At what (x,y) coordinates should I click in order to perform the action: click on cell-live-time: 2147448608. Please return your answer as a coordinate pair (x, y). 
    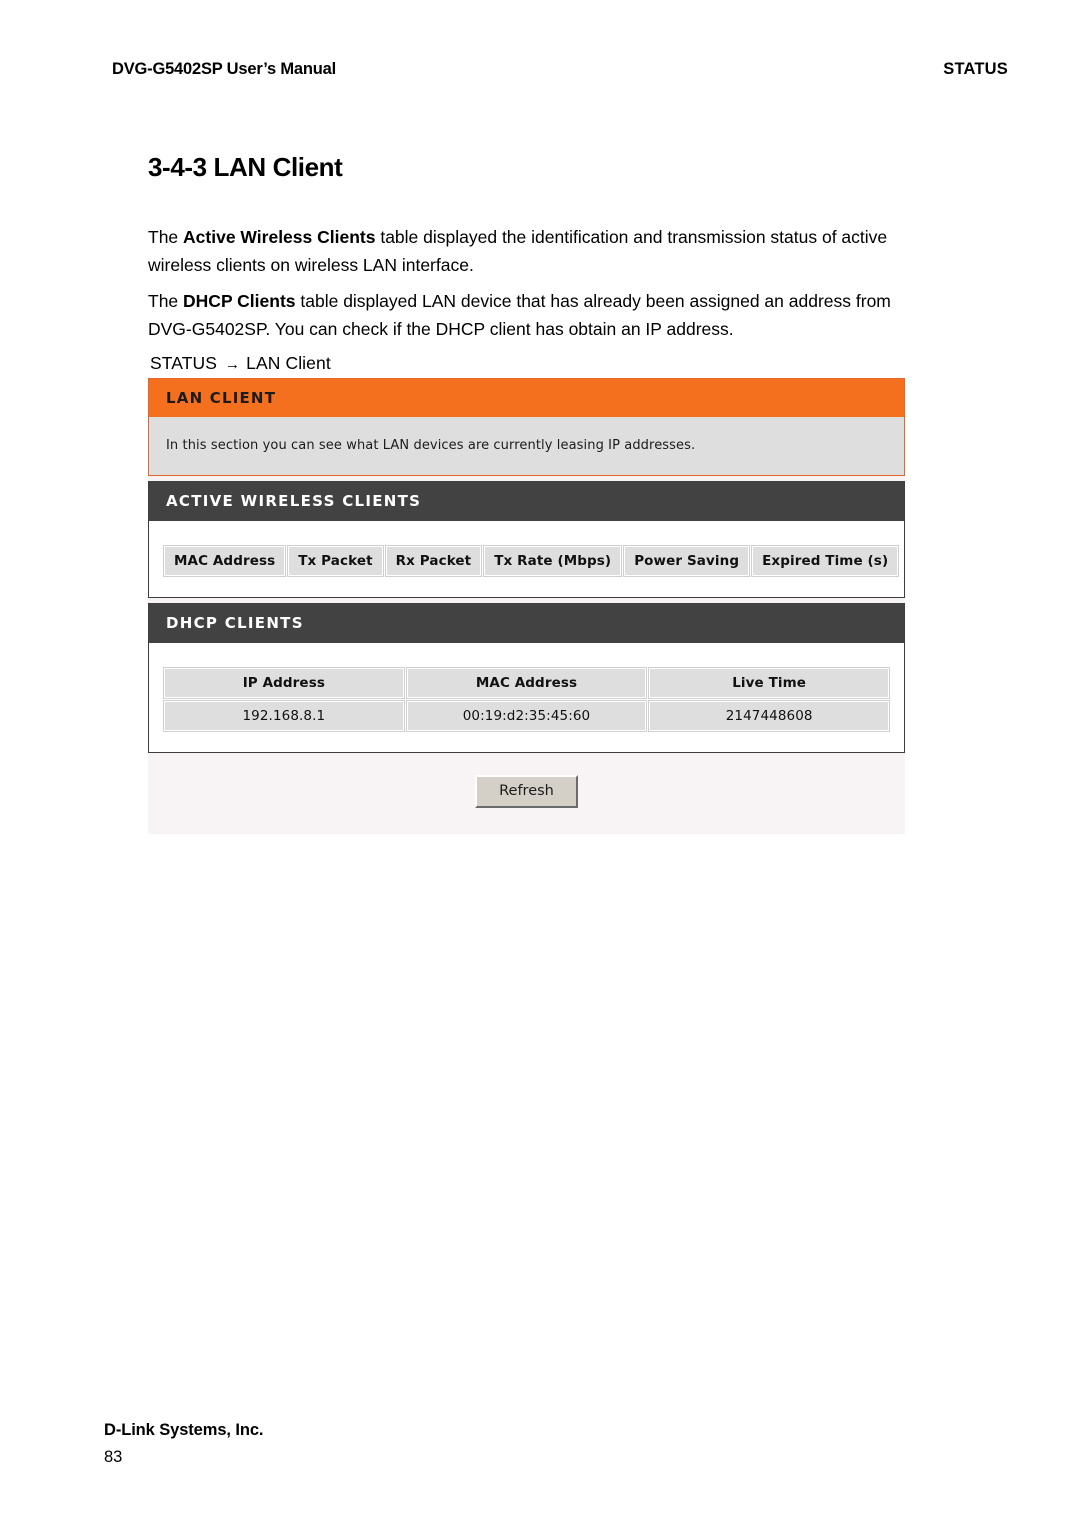
    Looking at the image, I should click on (769, 716).